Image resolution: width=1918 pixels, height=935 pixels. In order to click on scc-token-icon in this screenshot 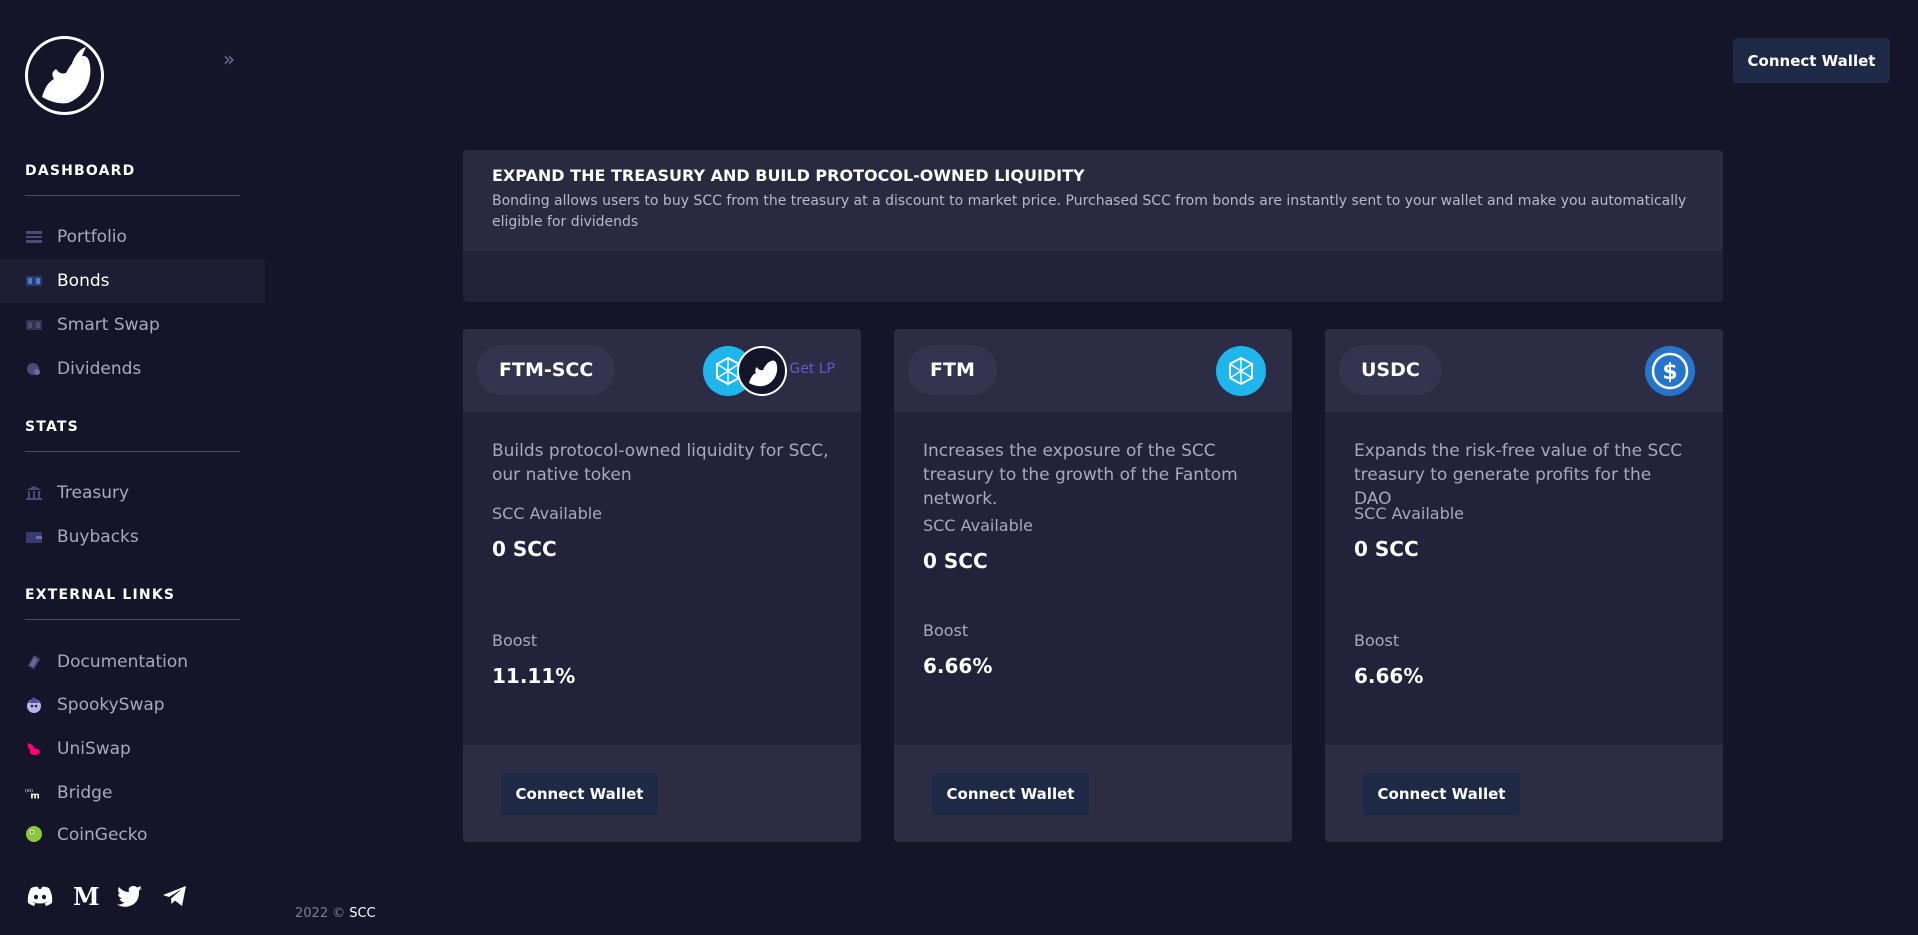, I will do `click(762, 371)`.